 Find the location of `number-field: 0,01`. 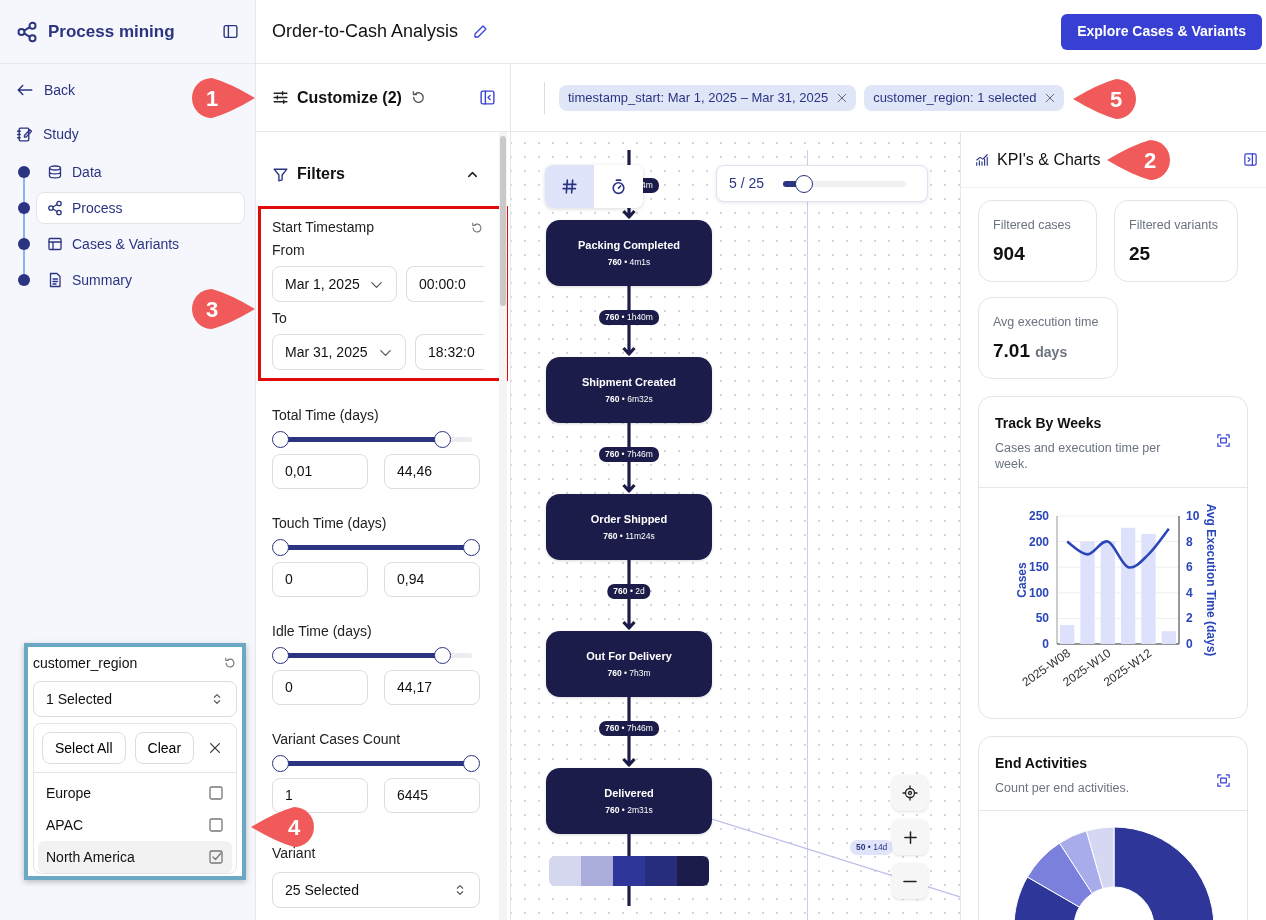

number-field: 0,01 is located at coordinates (320, 471).